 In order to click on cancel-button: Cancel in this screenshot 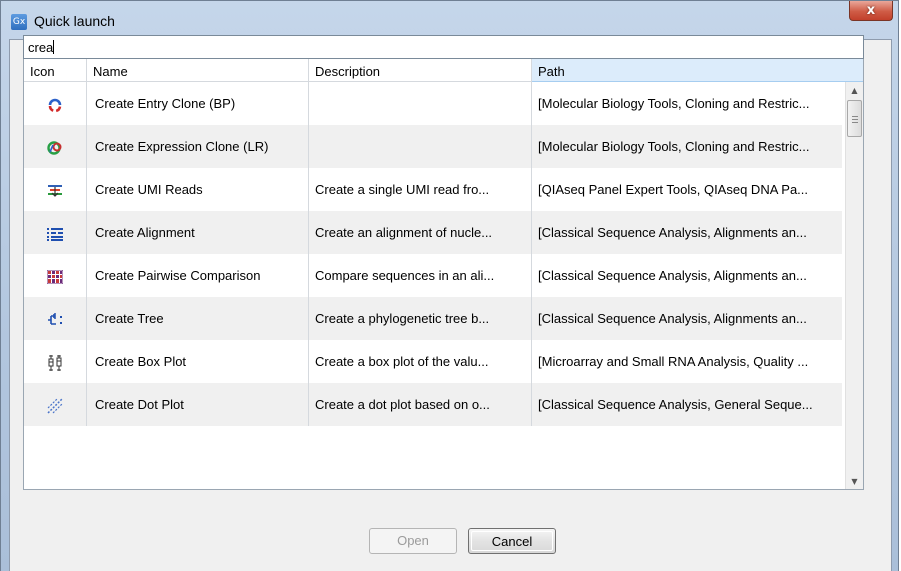, I will do `click(512, 541)`.